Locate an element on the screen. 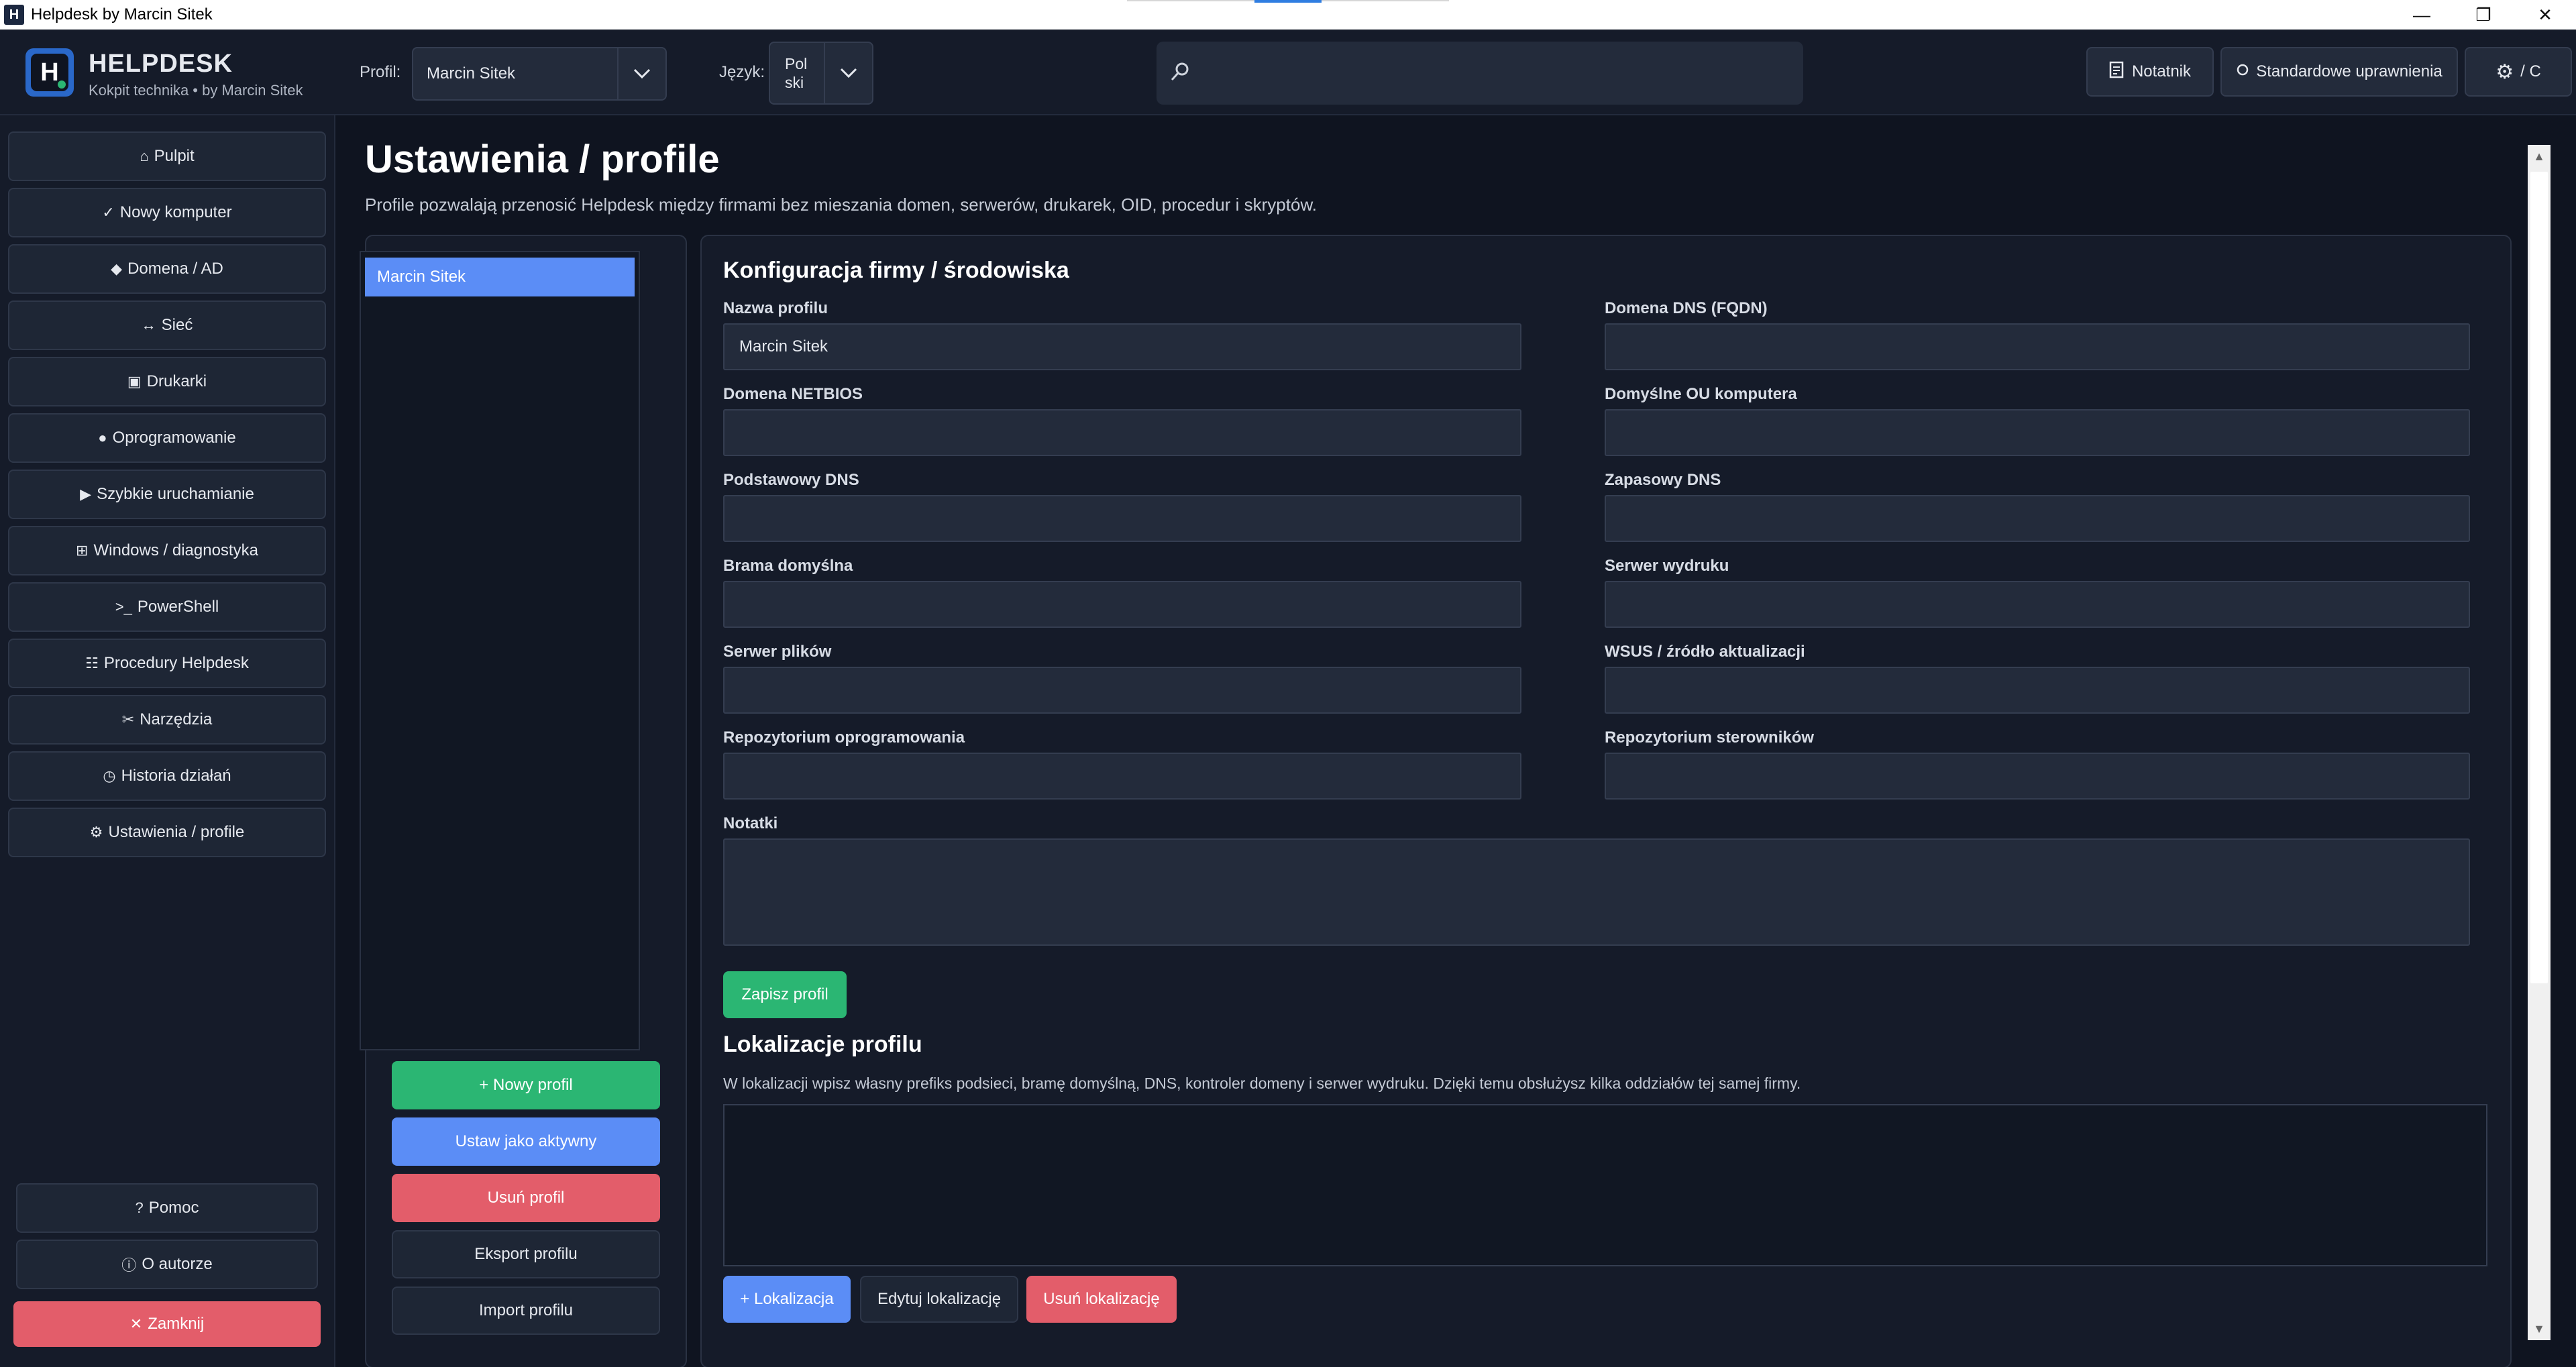  sidebar-item-settings-profiles: ⚙ Ustawienia / profile is located at coordinates (167, 832).